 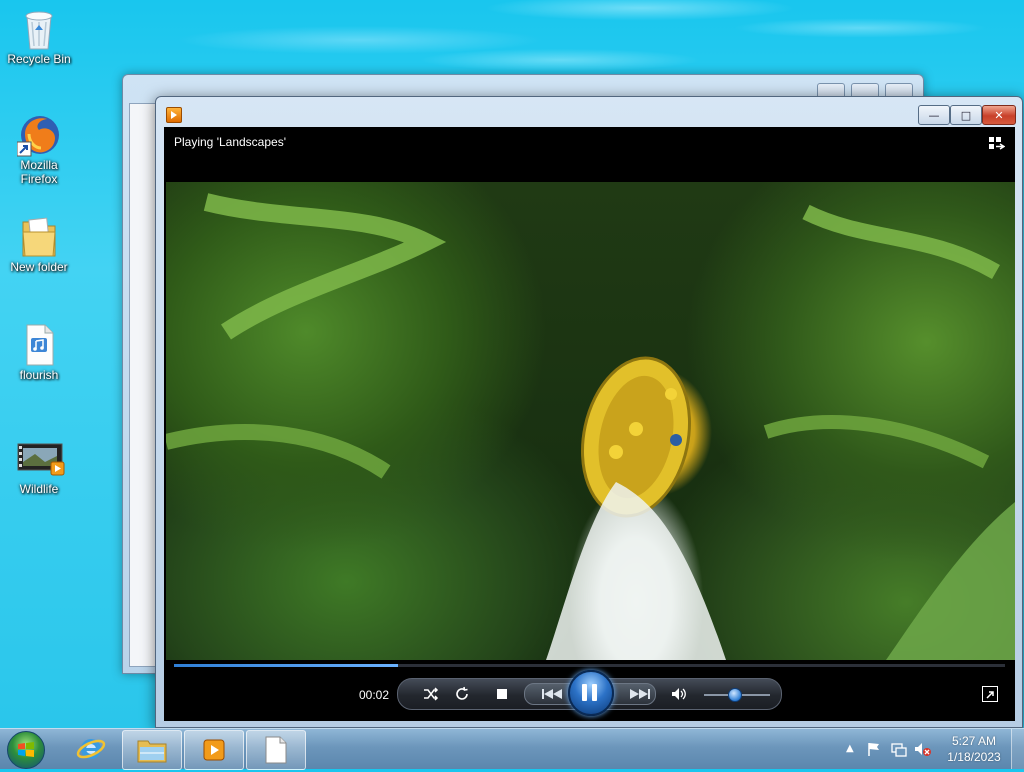 I want to click on repeat-icon, so click(x=462, y=693).